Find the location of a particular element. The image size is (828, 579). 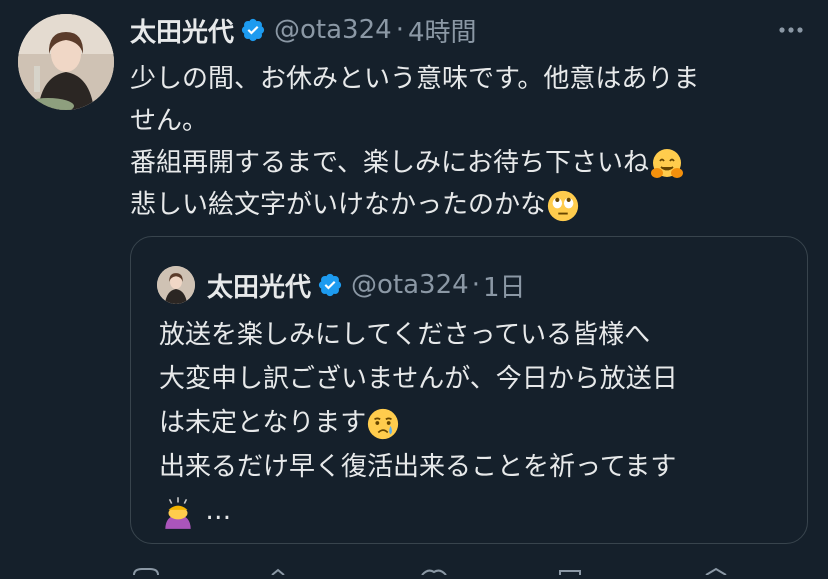

author-name: 太田光代 is located at coordinates (182, 30).